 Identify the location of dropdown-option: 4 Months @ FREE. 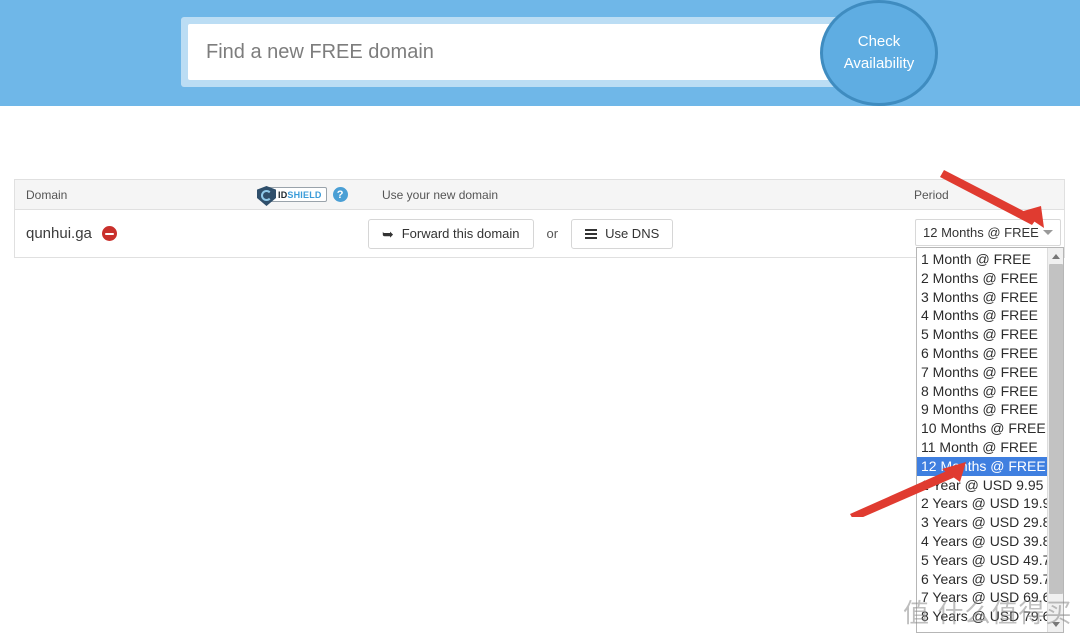
(982, 315).